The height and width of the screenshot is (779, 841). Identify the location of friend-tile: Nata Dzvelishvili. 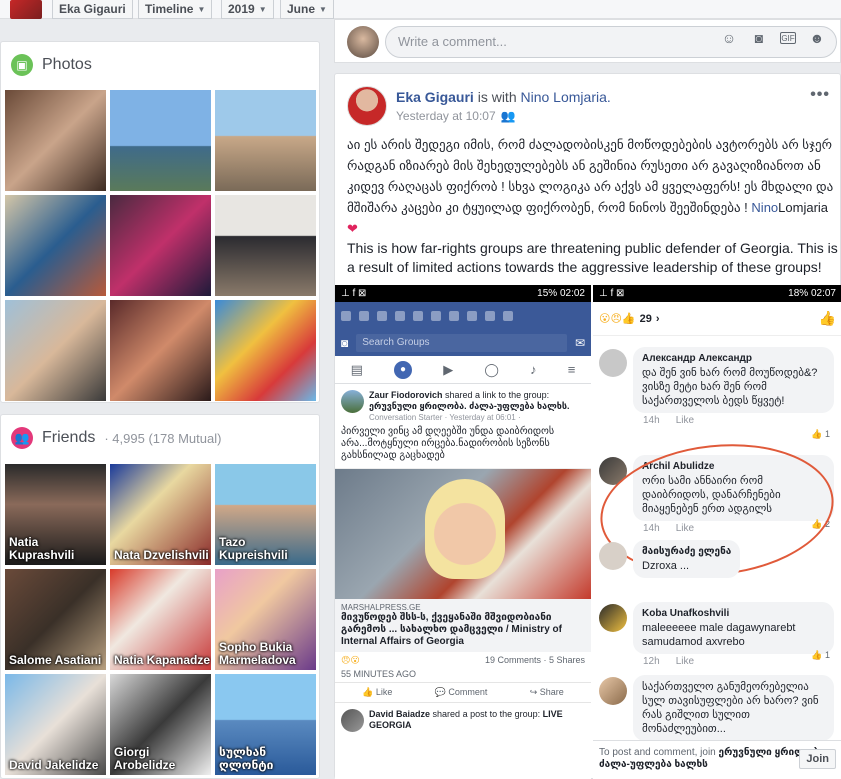
(160, 514).